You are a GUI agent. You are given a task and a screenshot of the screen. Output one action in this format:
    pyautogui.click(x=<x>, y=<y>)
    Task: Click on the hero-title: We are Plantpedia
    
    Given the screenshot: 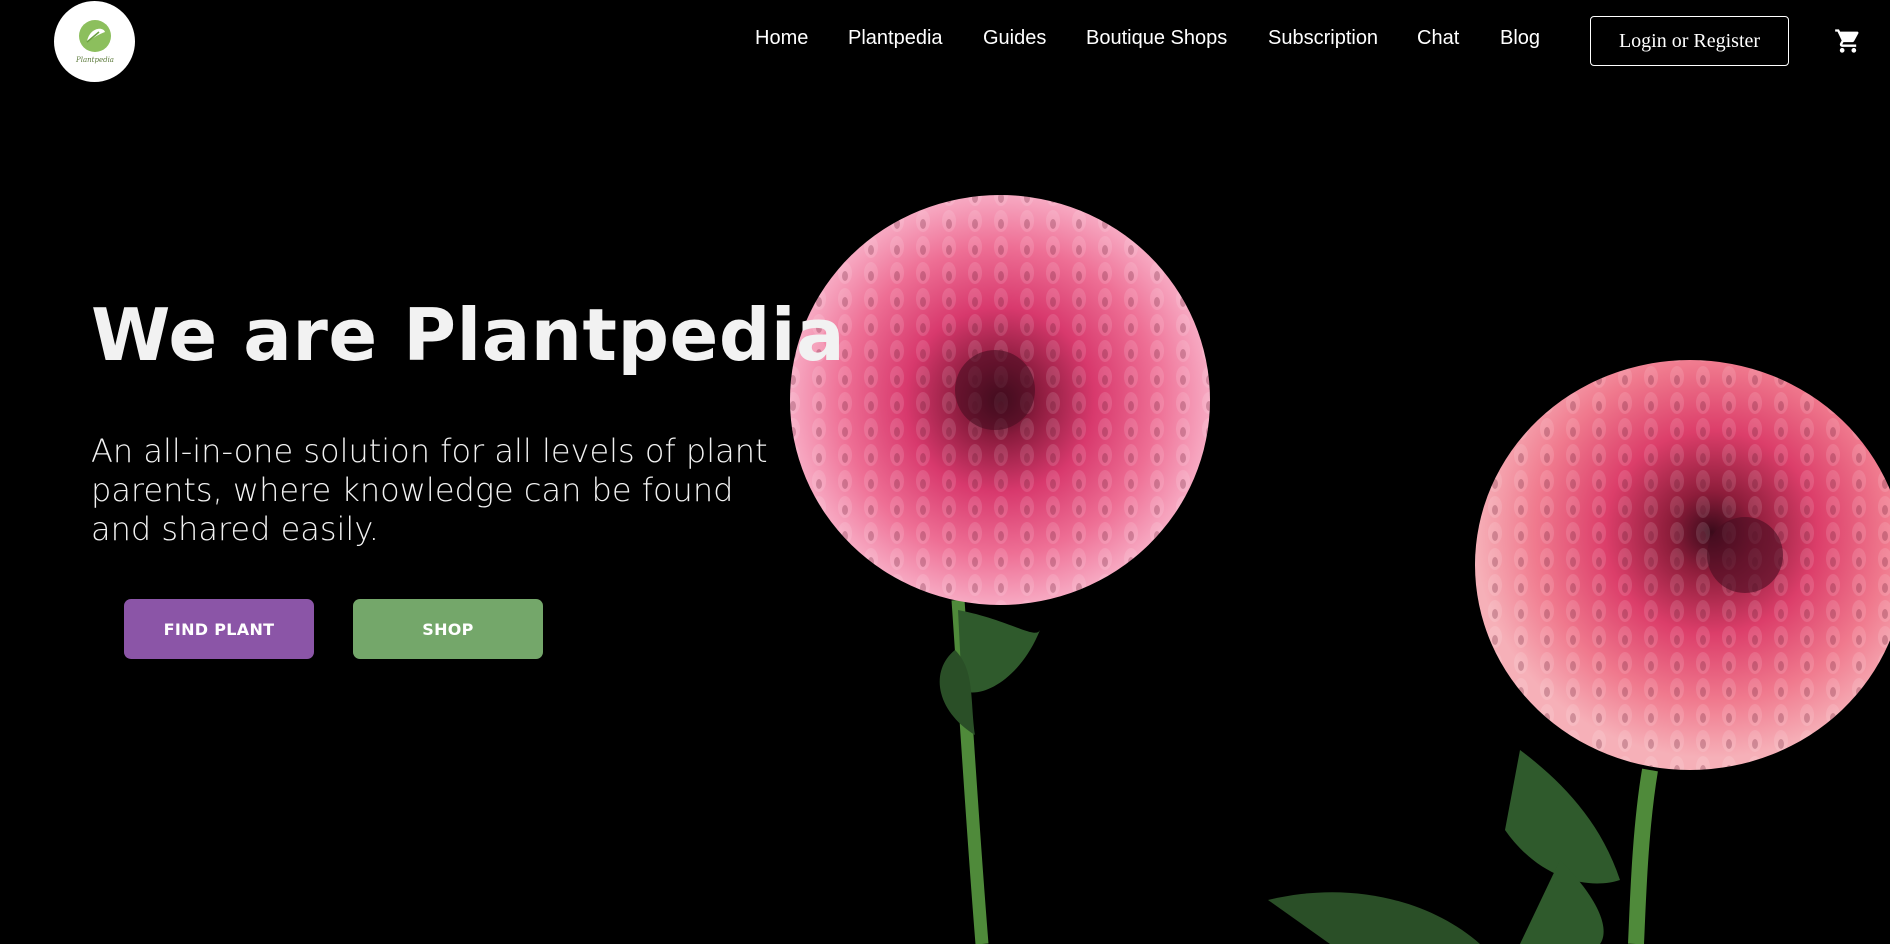 What is the action you would take?
    pyautogui.click(x=468, y=335)
    